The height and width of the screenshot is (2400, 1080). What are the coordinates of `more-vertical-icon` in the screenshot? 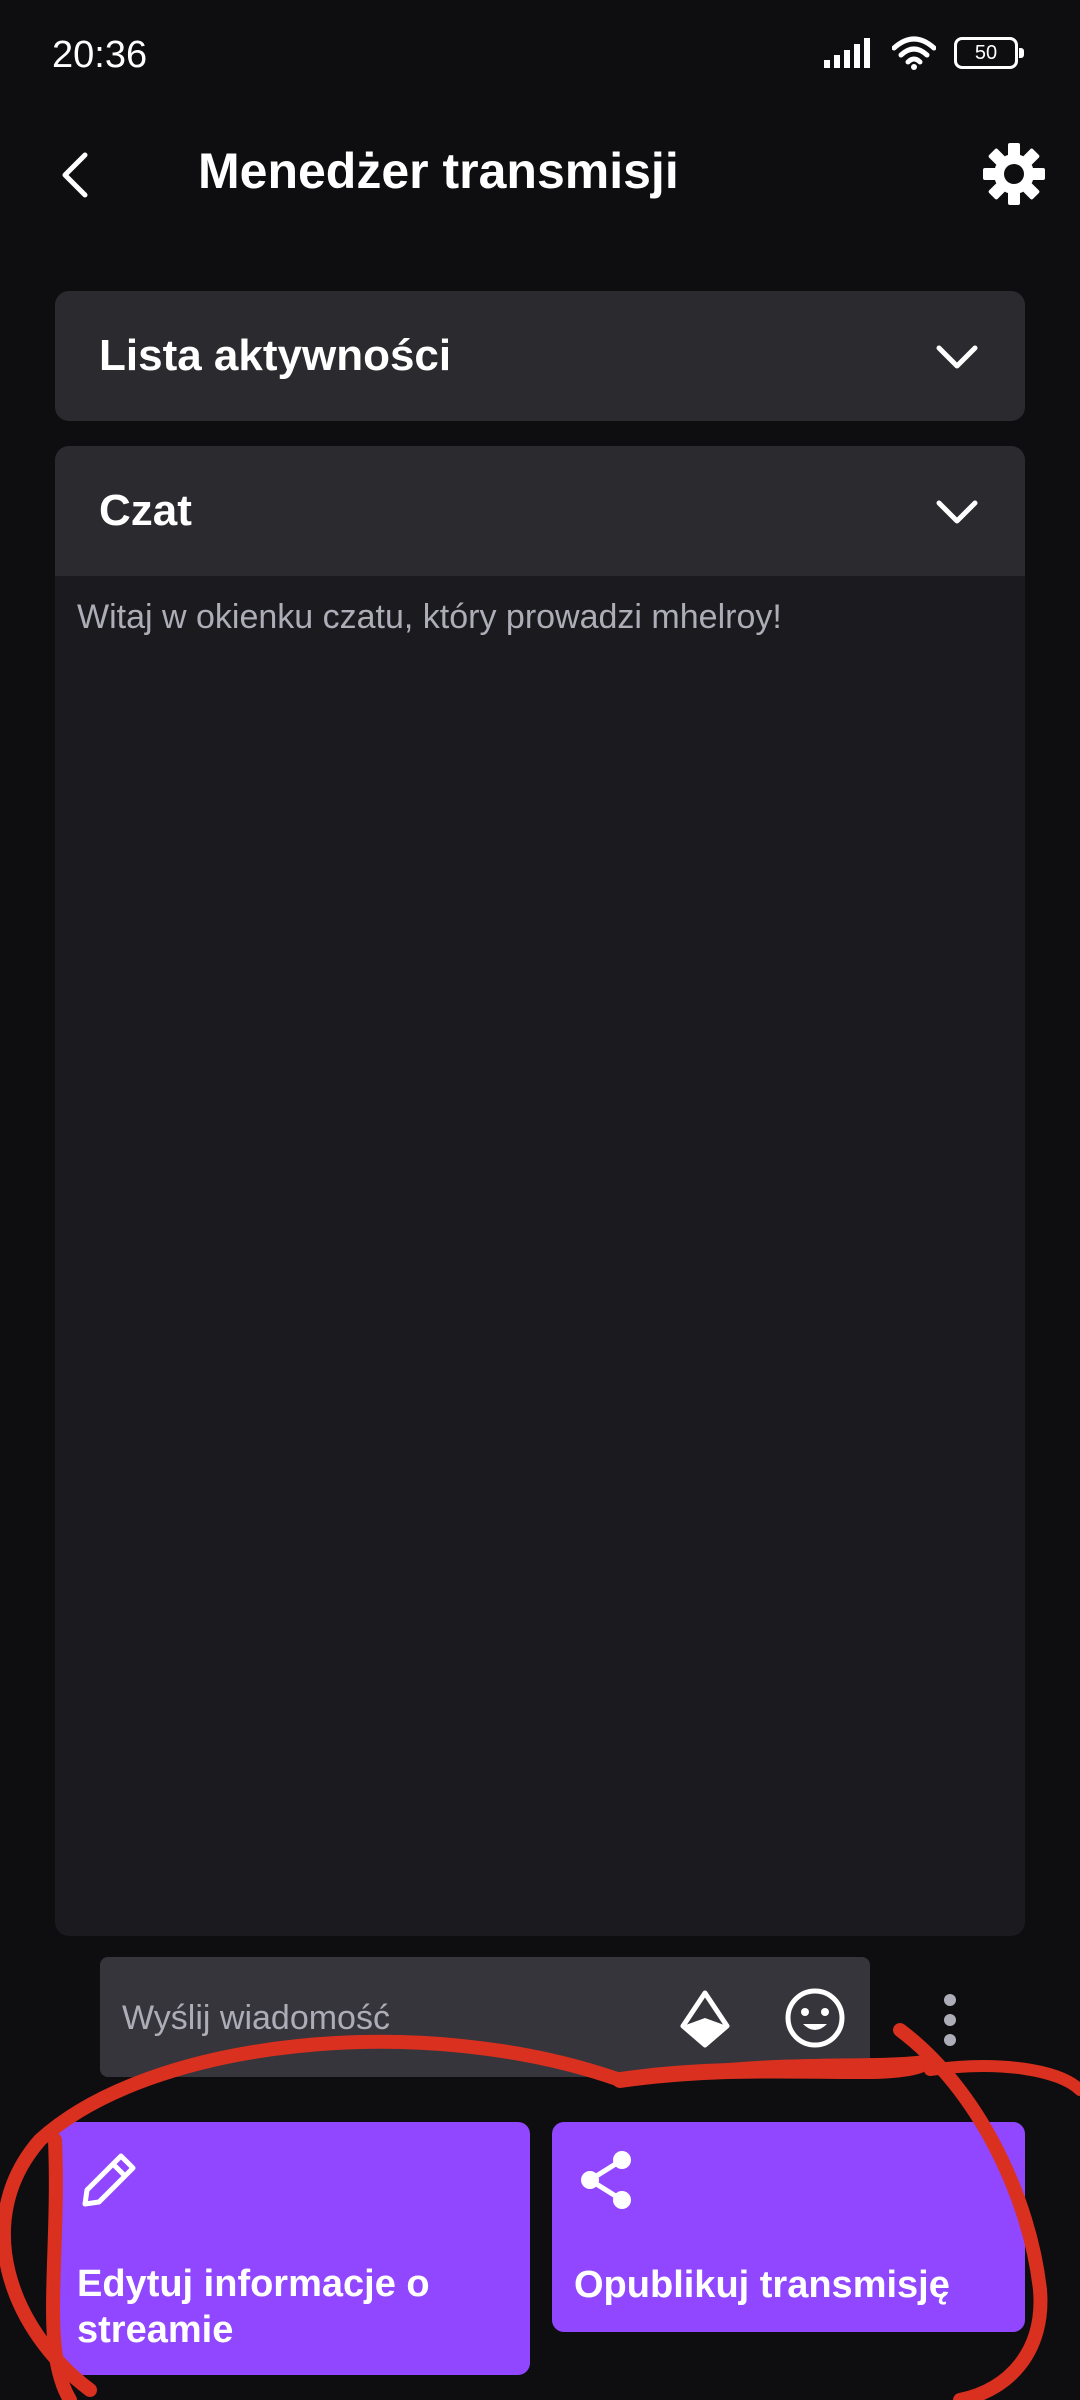 It's located at (950, 2020).